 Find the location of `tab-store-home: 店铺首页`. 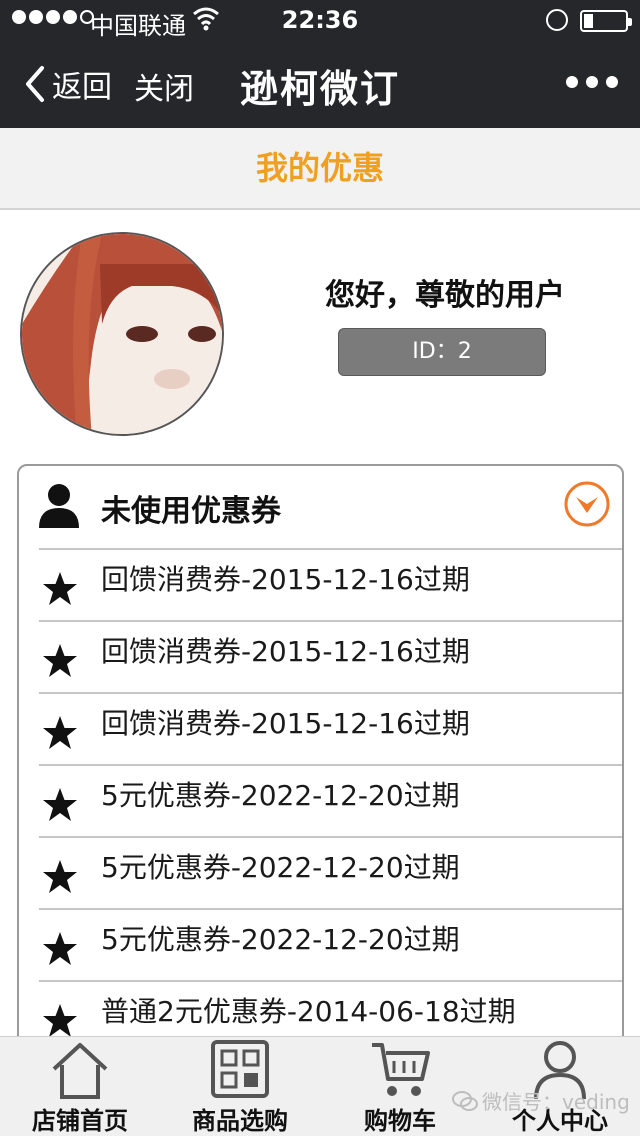

tab-store-home: 店铺首页 is located at coordinates (80, 1086).